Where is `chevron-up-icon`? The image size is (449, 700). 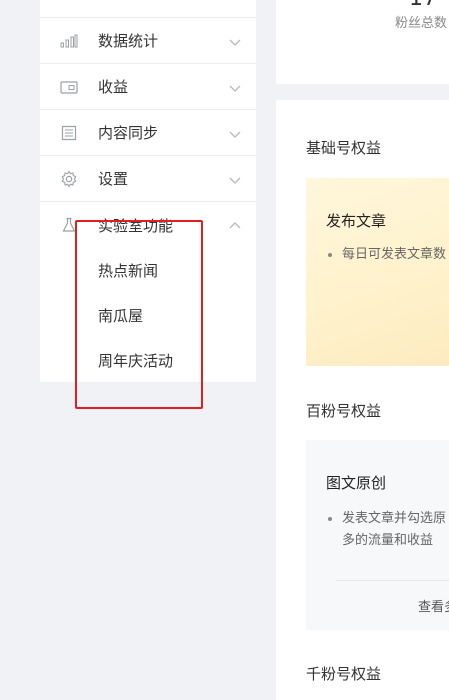 chevron-up-icon is located at coordinates (235, 225).